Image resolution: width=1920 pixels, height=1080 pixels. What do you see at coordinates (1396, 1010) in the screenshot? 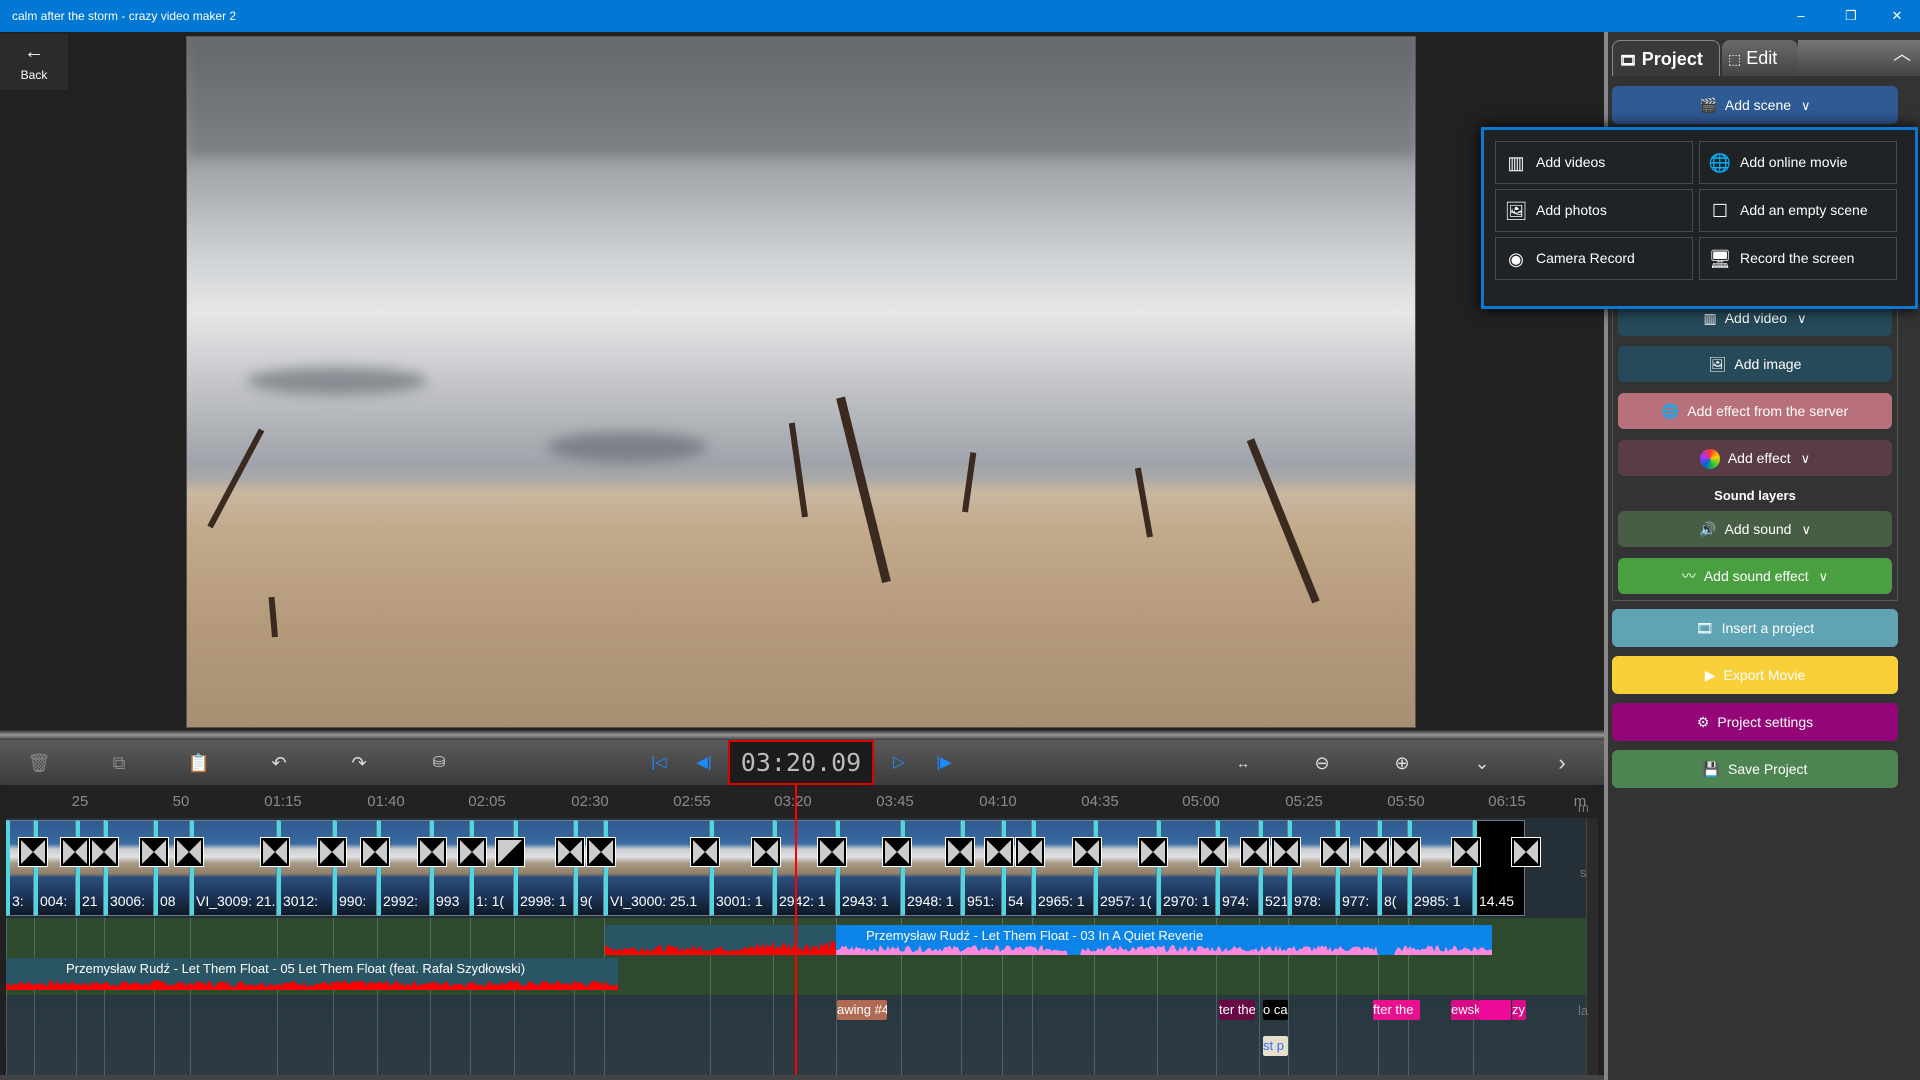
I see `text-clip: fter the` at bounding box center [1396, 1010].